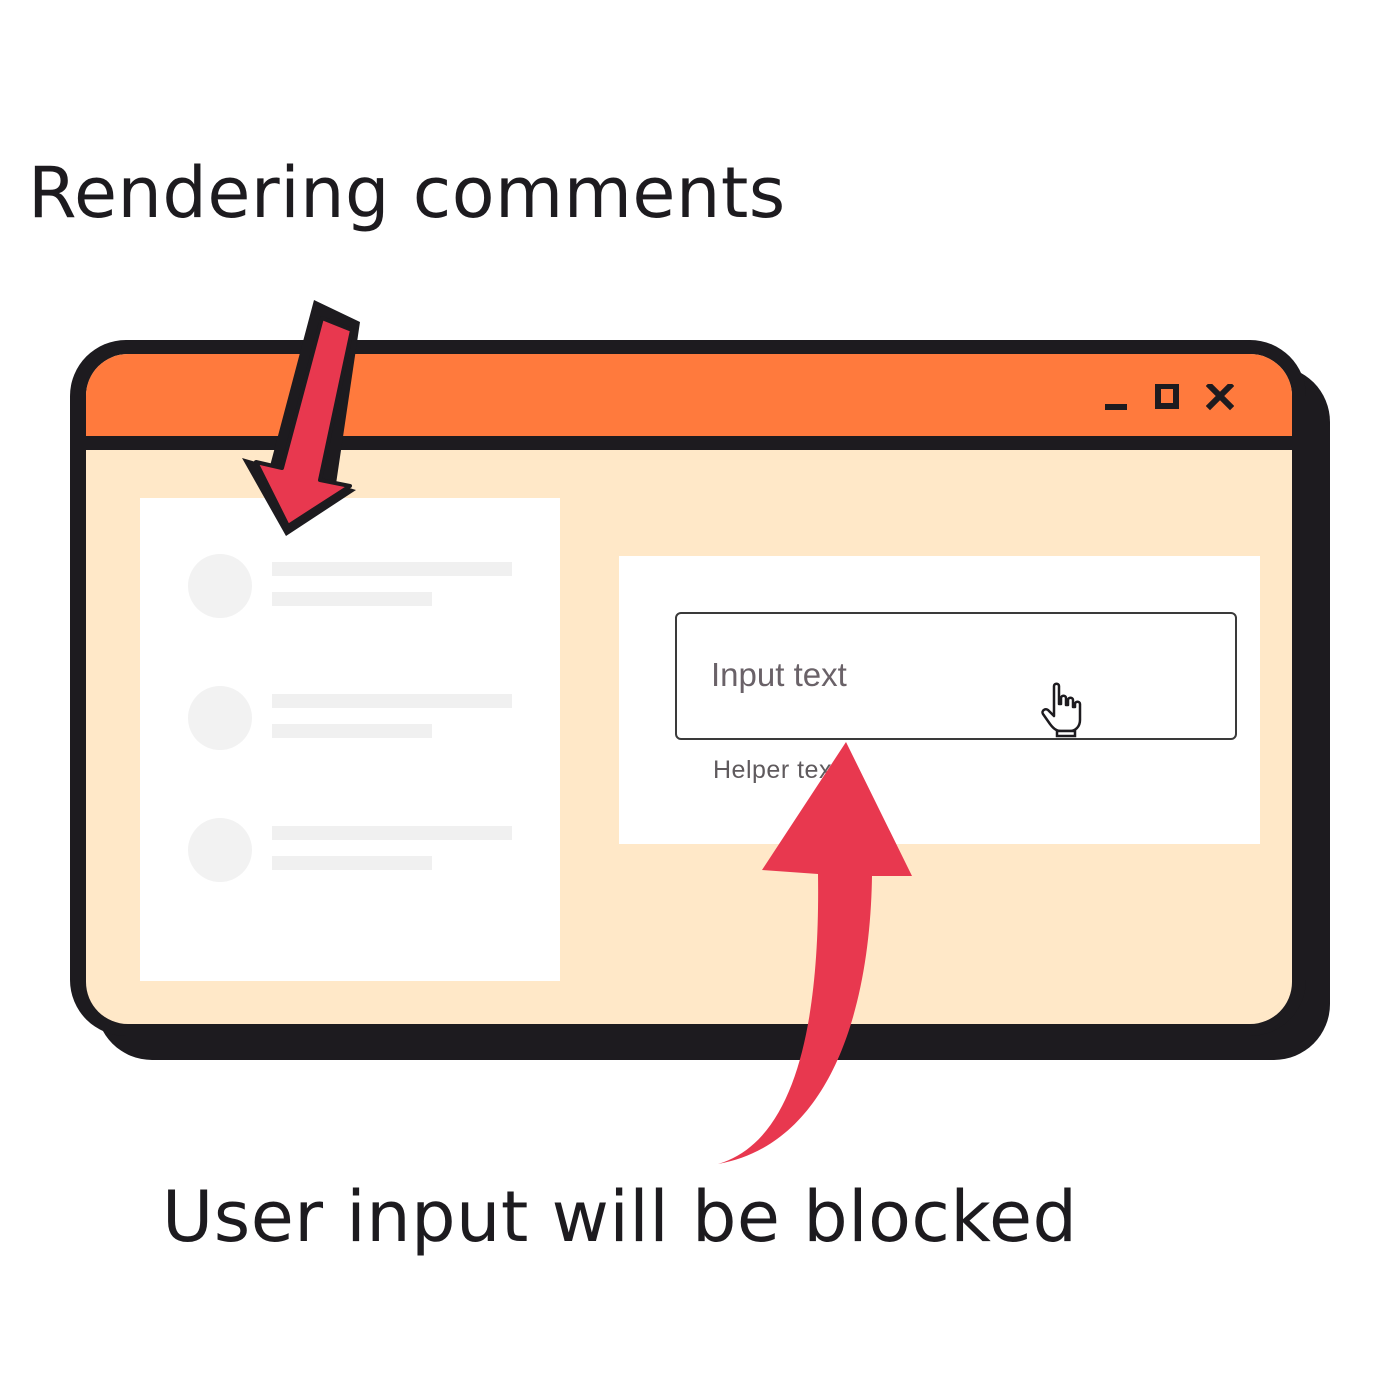  Describe the element at coordinates (1168, 398) in the screenshot. I see `maximize-icon` at that location.